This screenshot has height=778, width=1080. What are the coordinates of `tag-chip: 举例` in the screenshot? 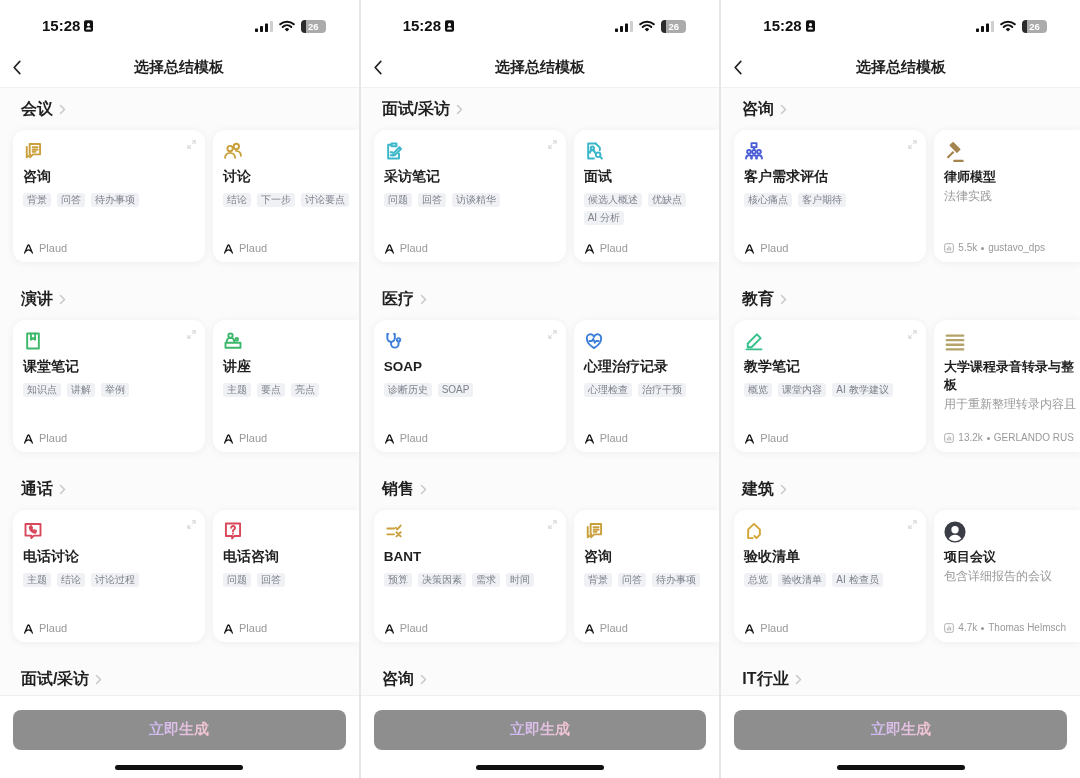 It's located at (115, 390).